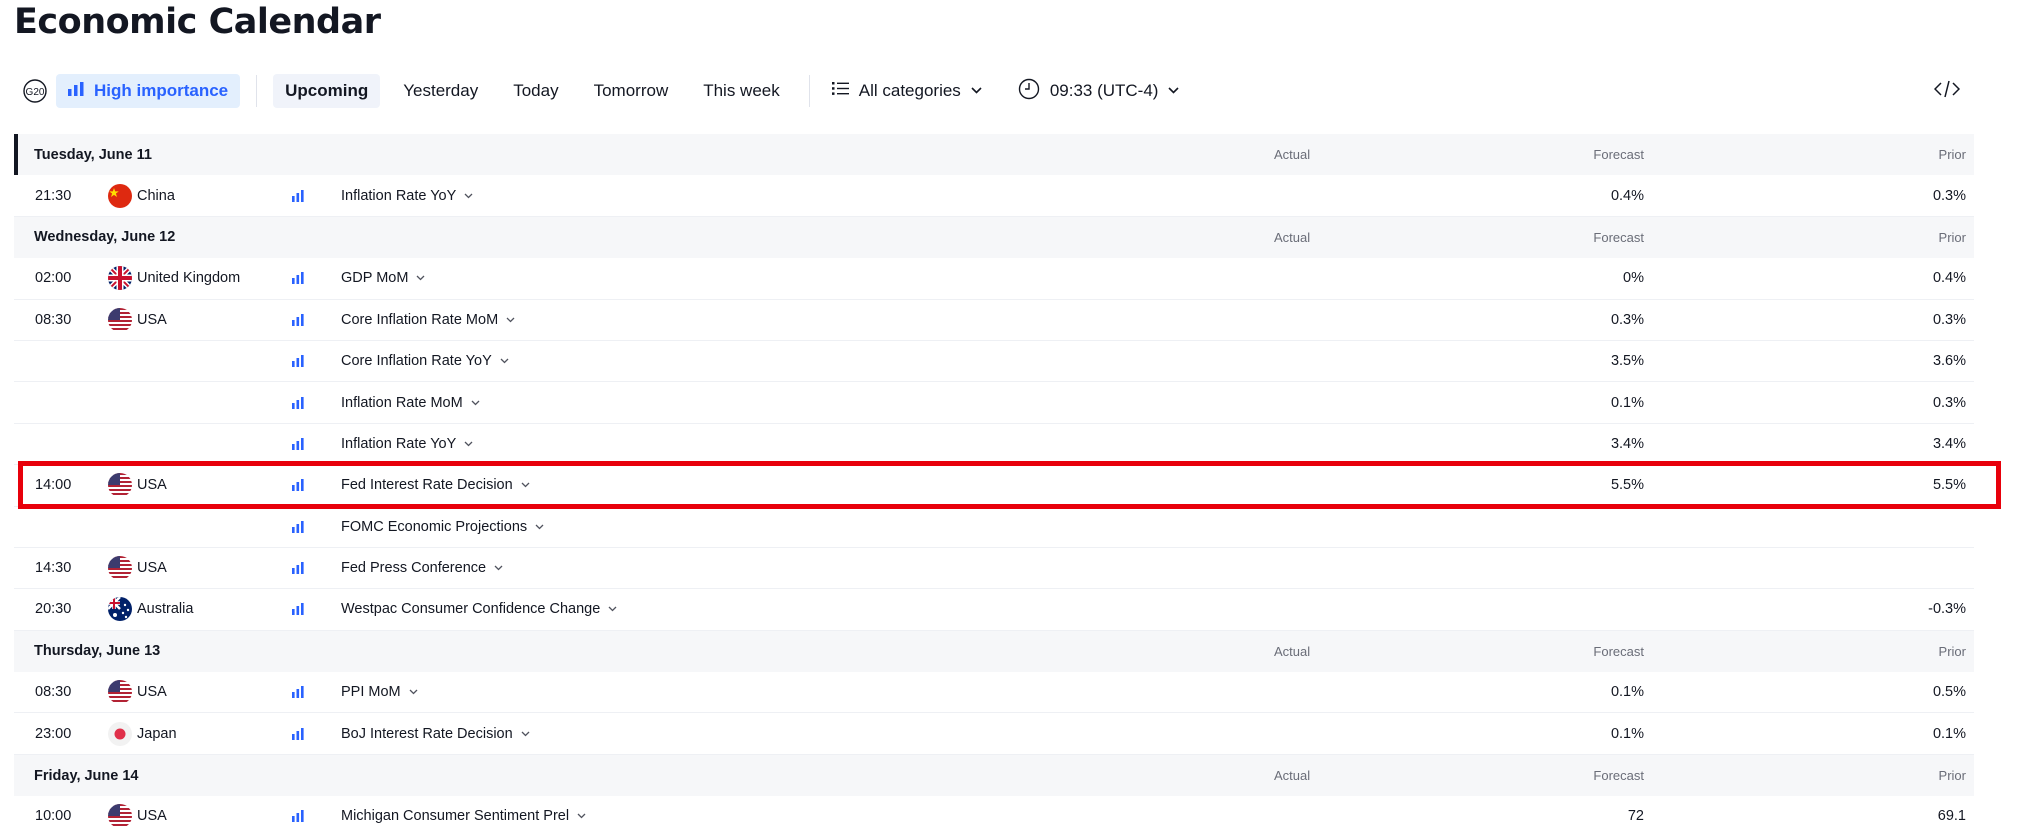  I want to click on event-forecast: 0%, so click(1633, 278).